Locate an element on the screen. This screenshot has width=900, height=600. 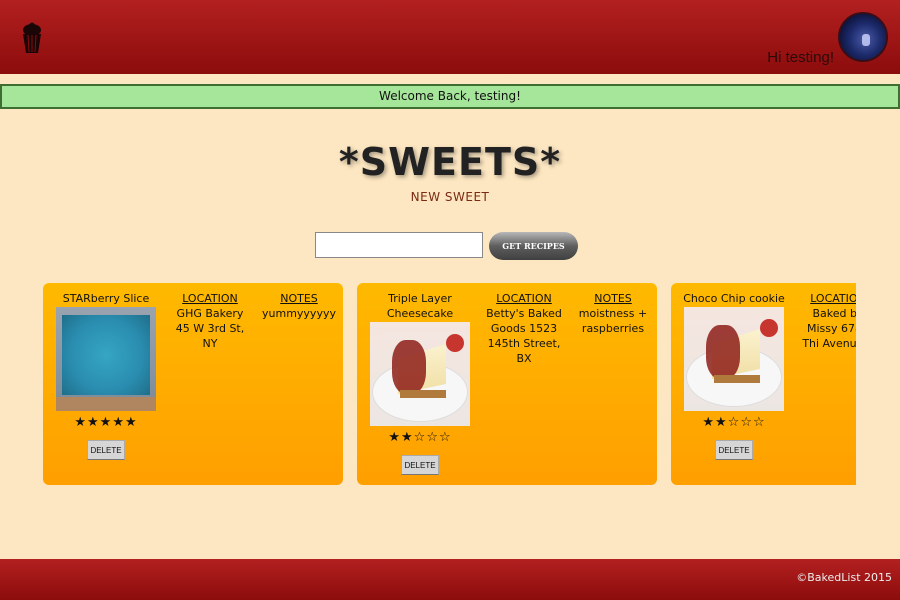
get-recipes-button: GET RECIPES is located at coordinates (533, 246).